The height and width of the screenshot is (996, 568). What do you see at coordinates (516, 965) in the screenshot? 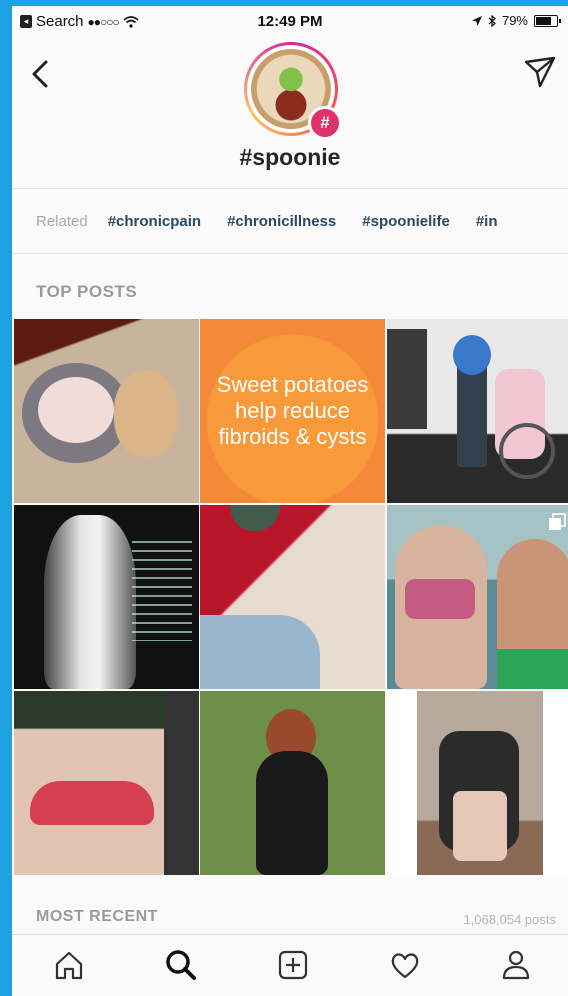
I see `profile-icon` at bounding box center [516, 965].